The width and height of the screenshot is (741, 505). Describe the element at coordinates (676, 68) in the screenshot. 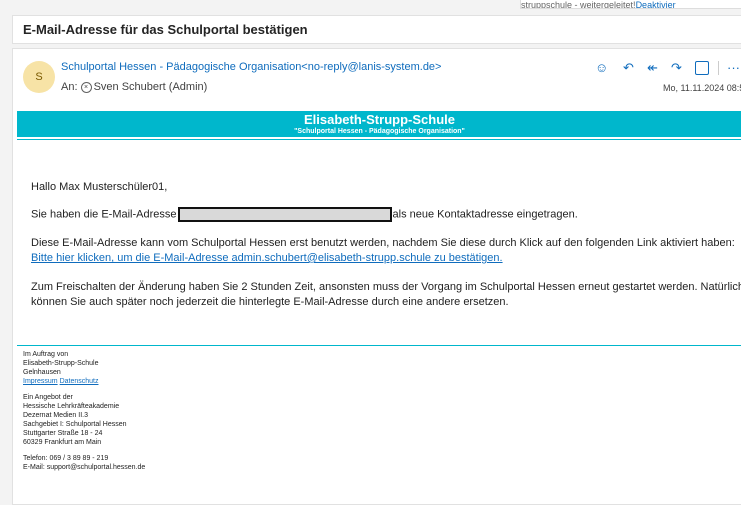

I see `forward-icon: ↷` at that location.